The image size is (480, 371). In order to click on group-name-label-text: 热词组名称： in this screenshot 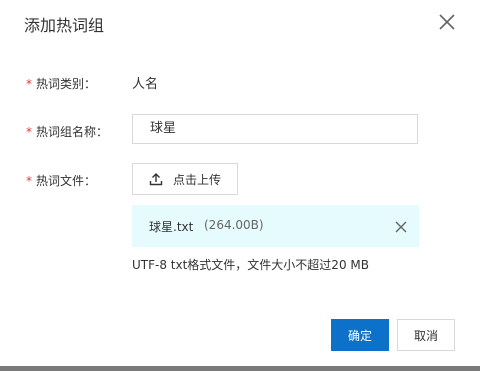, I will do `click(72, 132)`.